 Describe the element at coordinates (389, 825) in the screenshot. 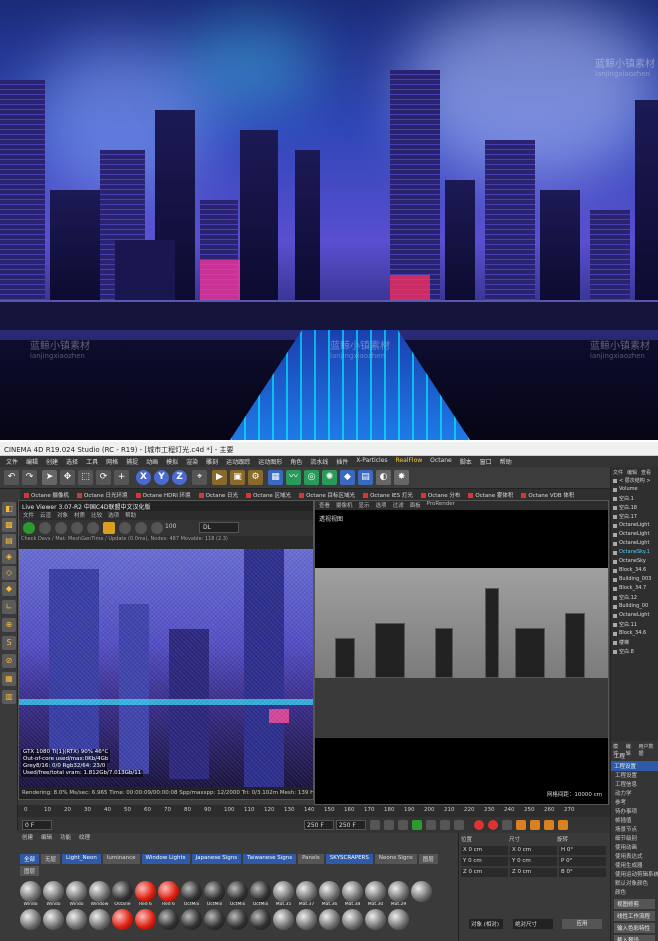

I see `prev-key-icon` at that location.